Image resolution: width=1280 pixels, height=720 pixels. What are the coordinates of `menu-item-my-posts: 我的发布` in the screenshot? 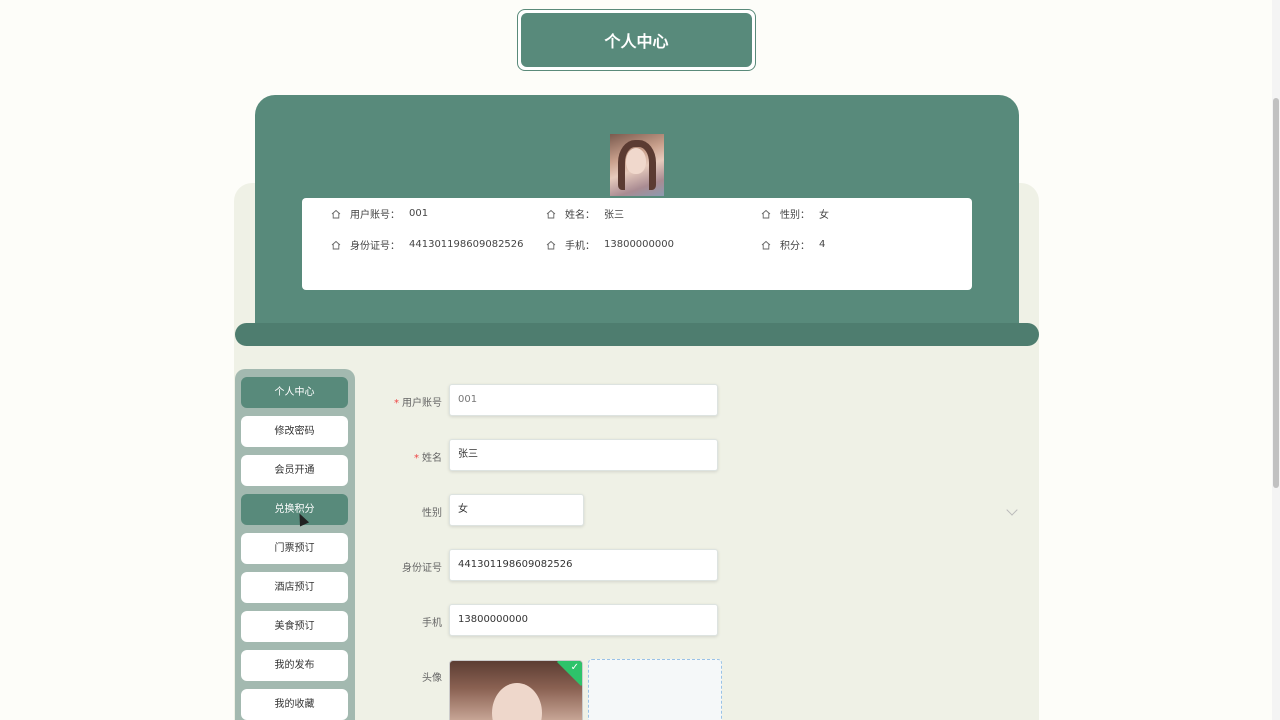 It's located at (294, 665).